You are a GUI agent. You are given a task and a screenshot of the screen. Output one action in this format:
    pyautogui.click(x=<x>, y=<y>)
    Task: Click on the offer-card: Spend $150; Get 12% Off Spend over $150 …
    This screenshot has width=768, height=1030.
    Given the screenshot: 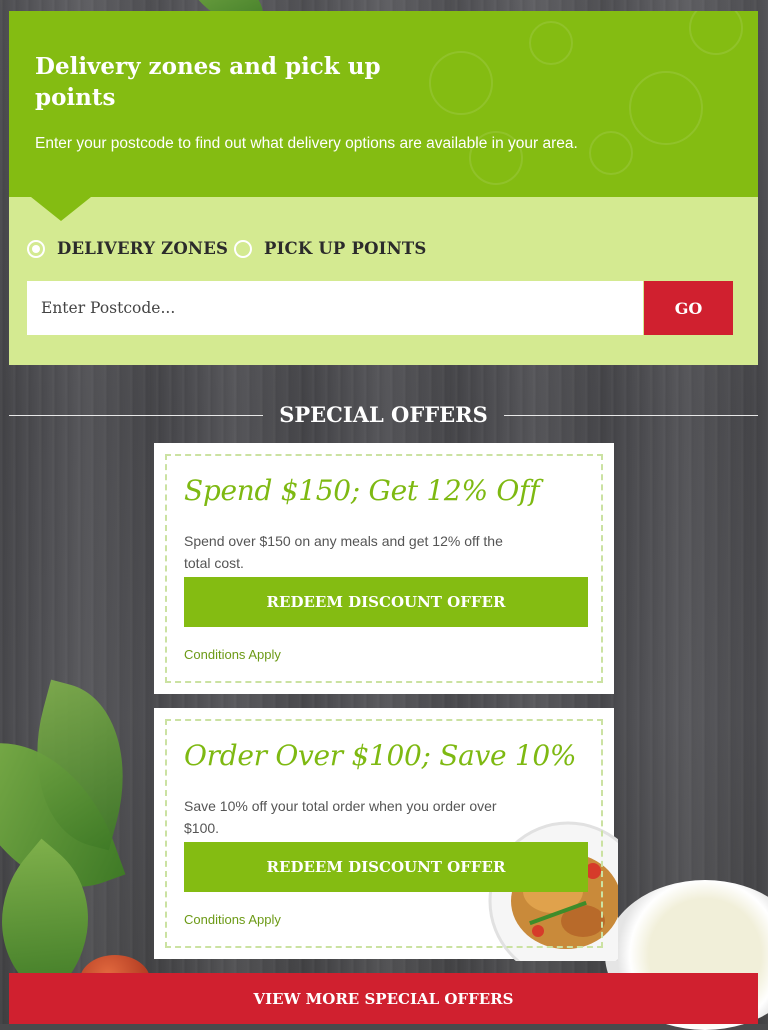 What is the action you would take?
    pyautogui.click(x=384, y=568)
    